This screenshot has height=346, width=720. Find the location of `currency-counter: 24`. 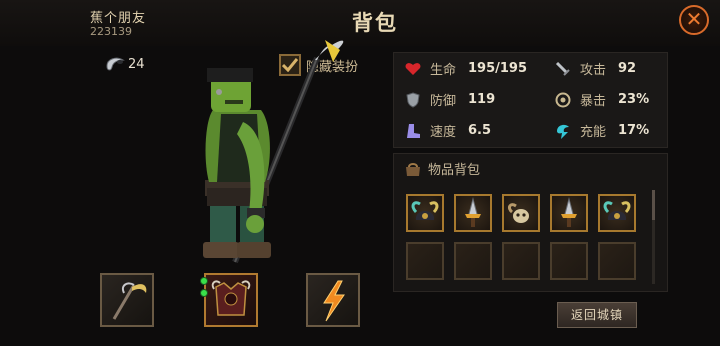

currency-counter: 24 is located at coordinates (124, 64).